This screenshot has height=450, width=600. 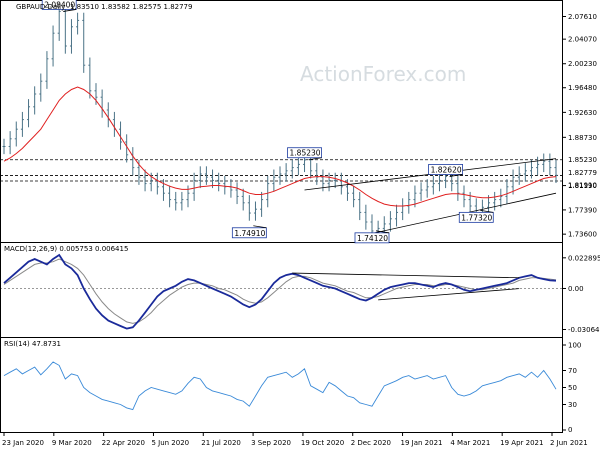 What do you see at coordinates (576, 289) in the screenshot?
I see `macd-tick-label: 0.00` at bounding box center [576, 289].